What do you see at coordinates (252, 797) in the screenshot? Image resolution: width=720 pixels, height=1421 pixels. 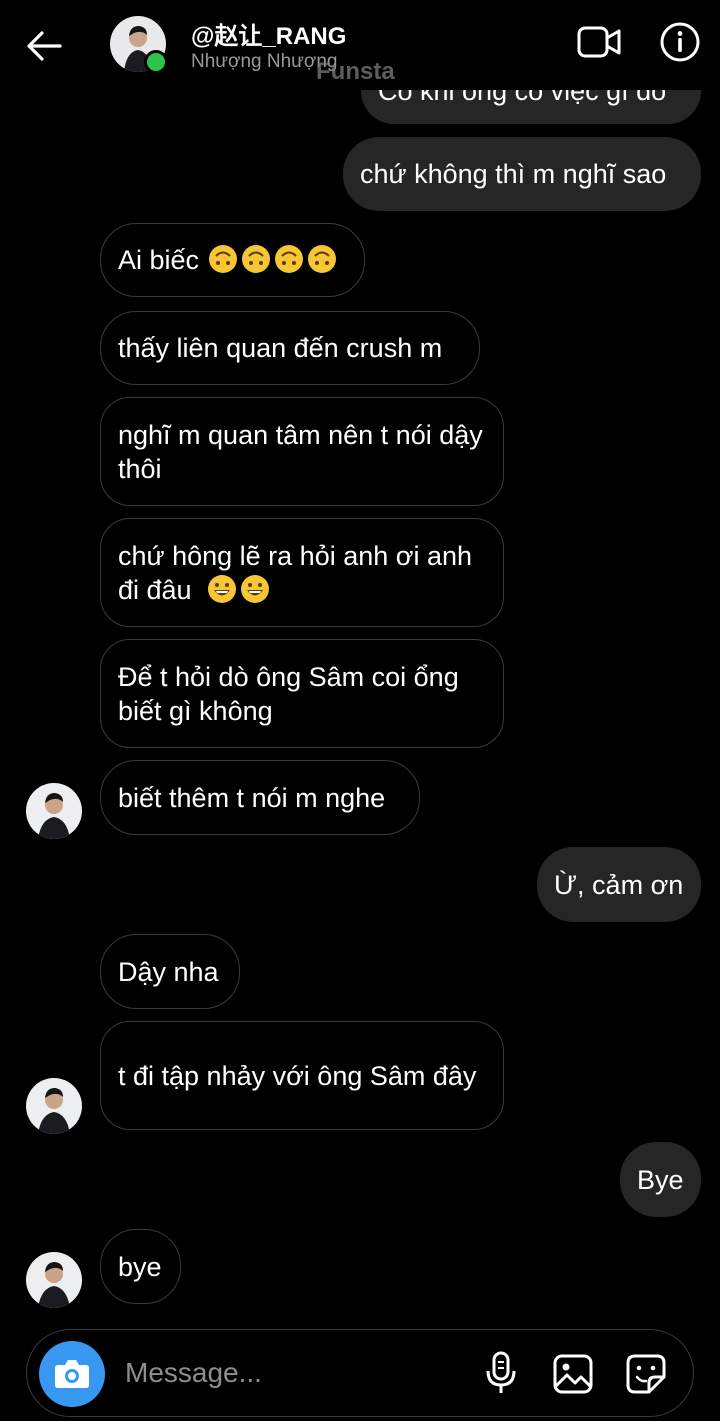 I see `message-text: biết thêm t nói m nghe` at bounding box center [252, 797].